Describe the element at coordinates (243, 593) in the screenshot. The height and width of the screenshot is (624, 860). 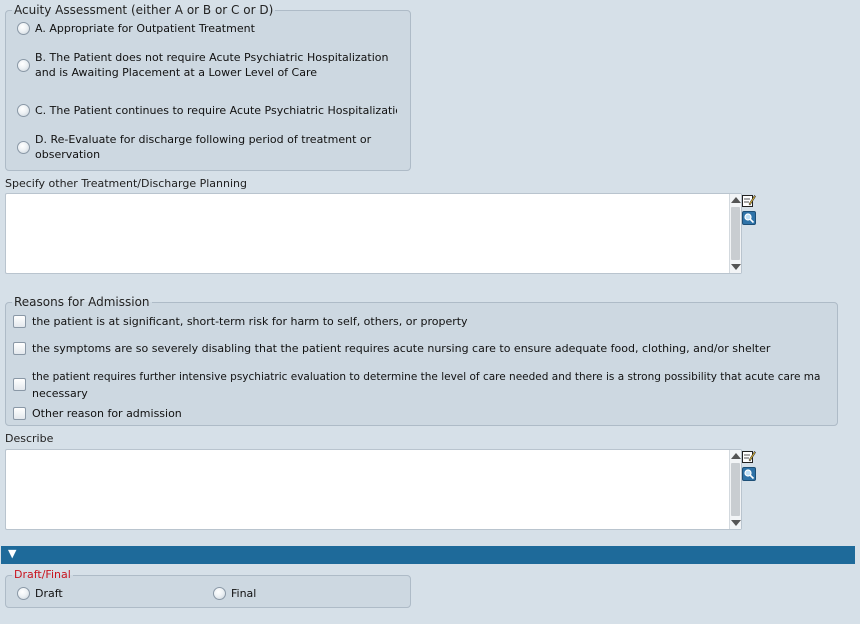
I see `final-label: Final` at that location.